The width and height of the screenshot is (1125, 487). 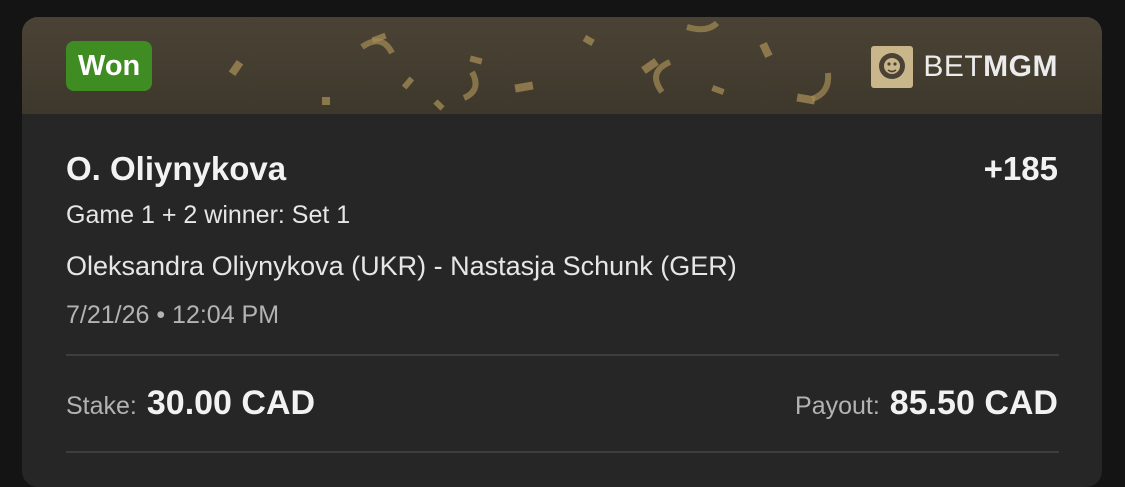 What do you see at coordinates (1020, 66) in the screenshot?
I see `brand-mgm: MGM` at bounding box center [1020, 66].